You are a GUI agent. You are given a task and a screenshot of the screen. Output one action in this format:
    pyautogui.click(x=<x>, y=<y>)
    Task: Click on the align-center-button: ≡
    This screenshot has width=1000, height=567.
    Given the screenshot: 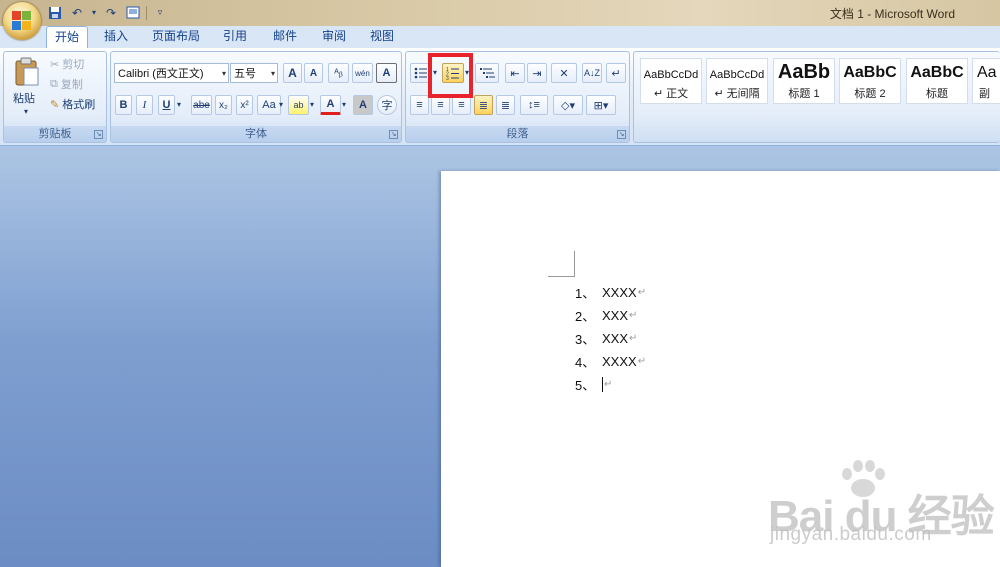 What is the action you would take?
    pyautogui.click(x=440, y=105)
    